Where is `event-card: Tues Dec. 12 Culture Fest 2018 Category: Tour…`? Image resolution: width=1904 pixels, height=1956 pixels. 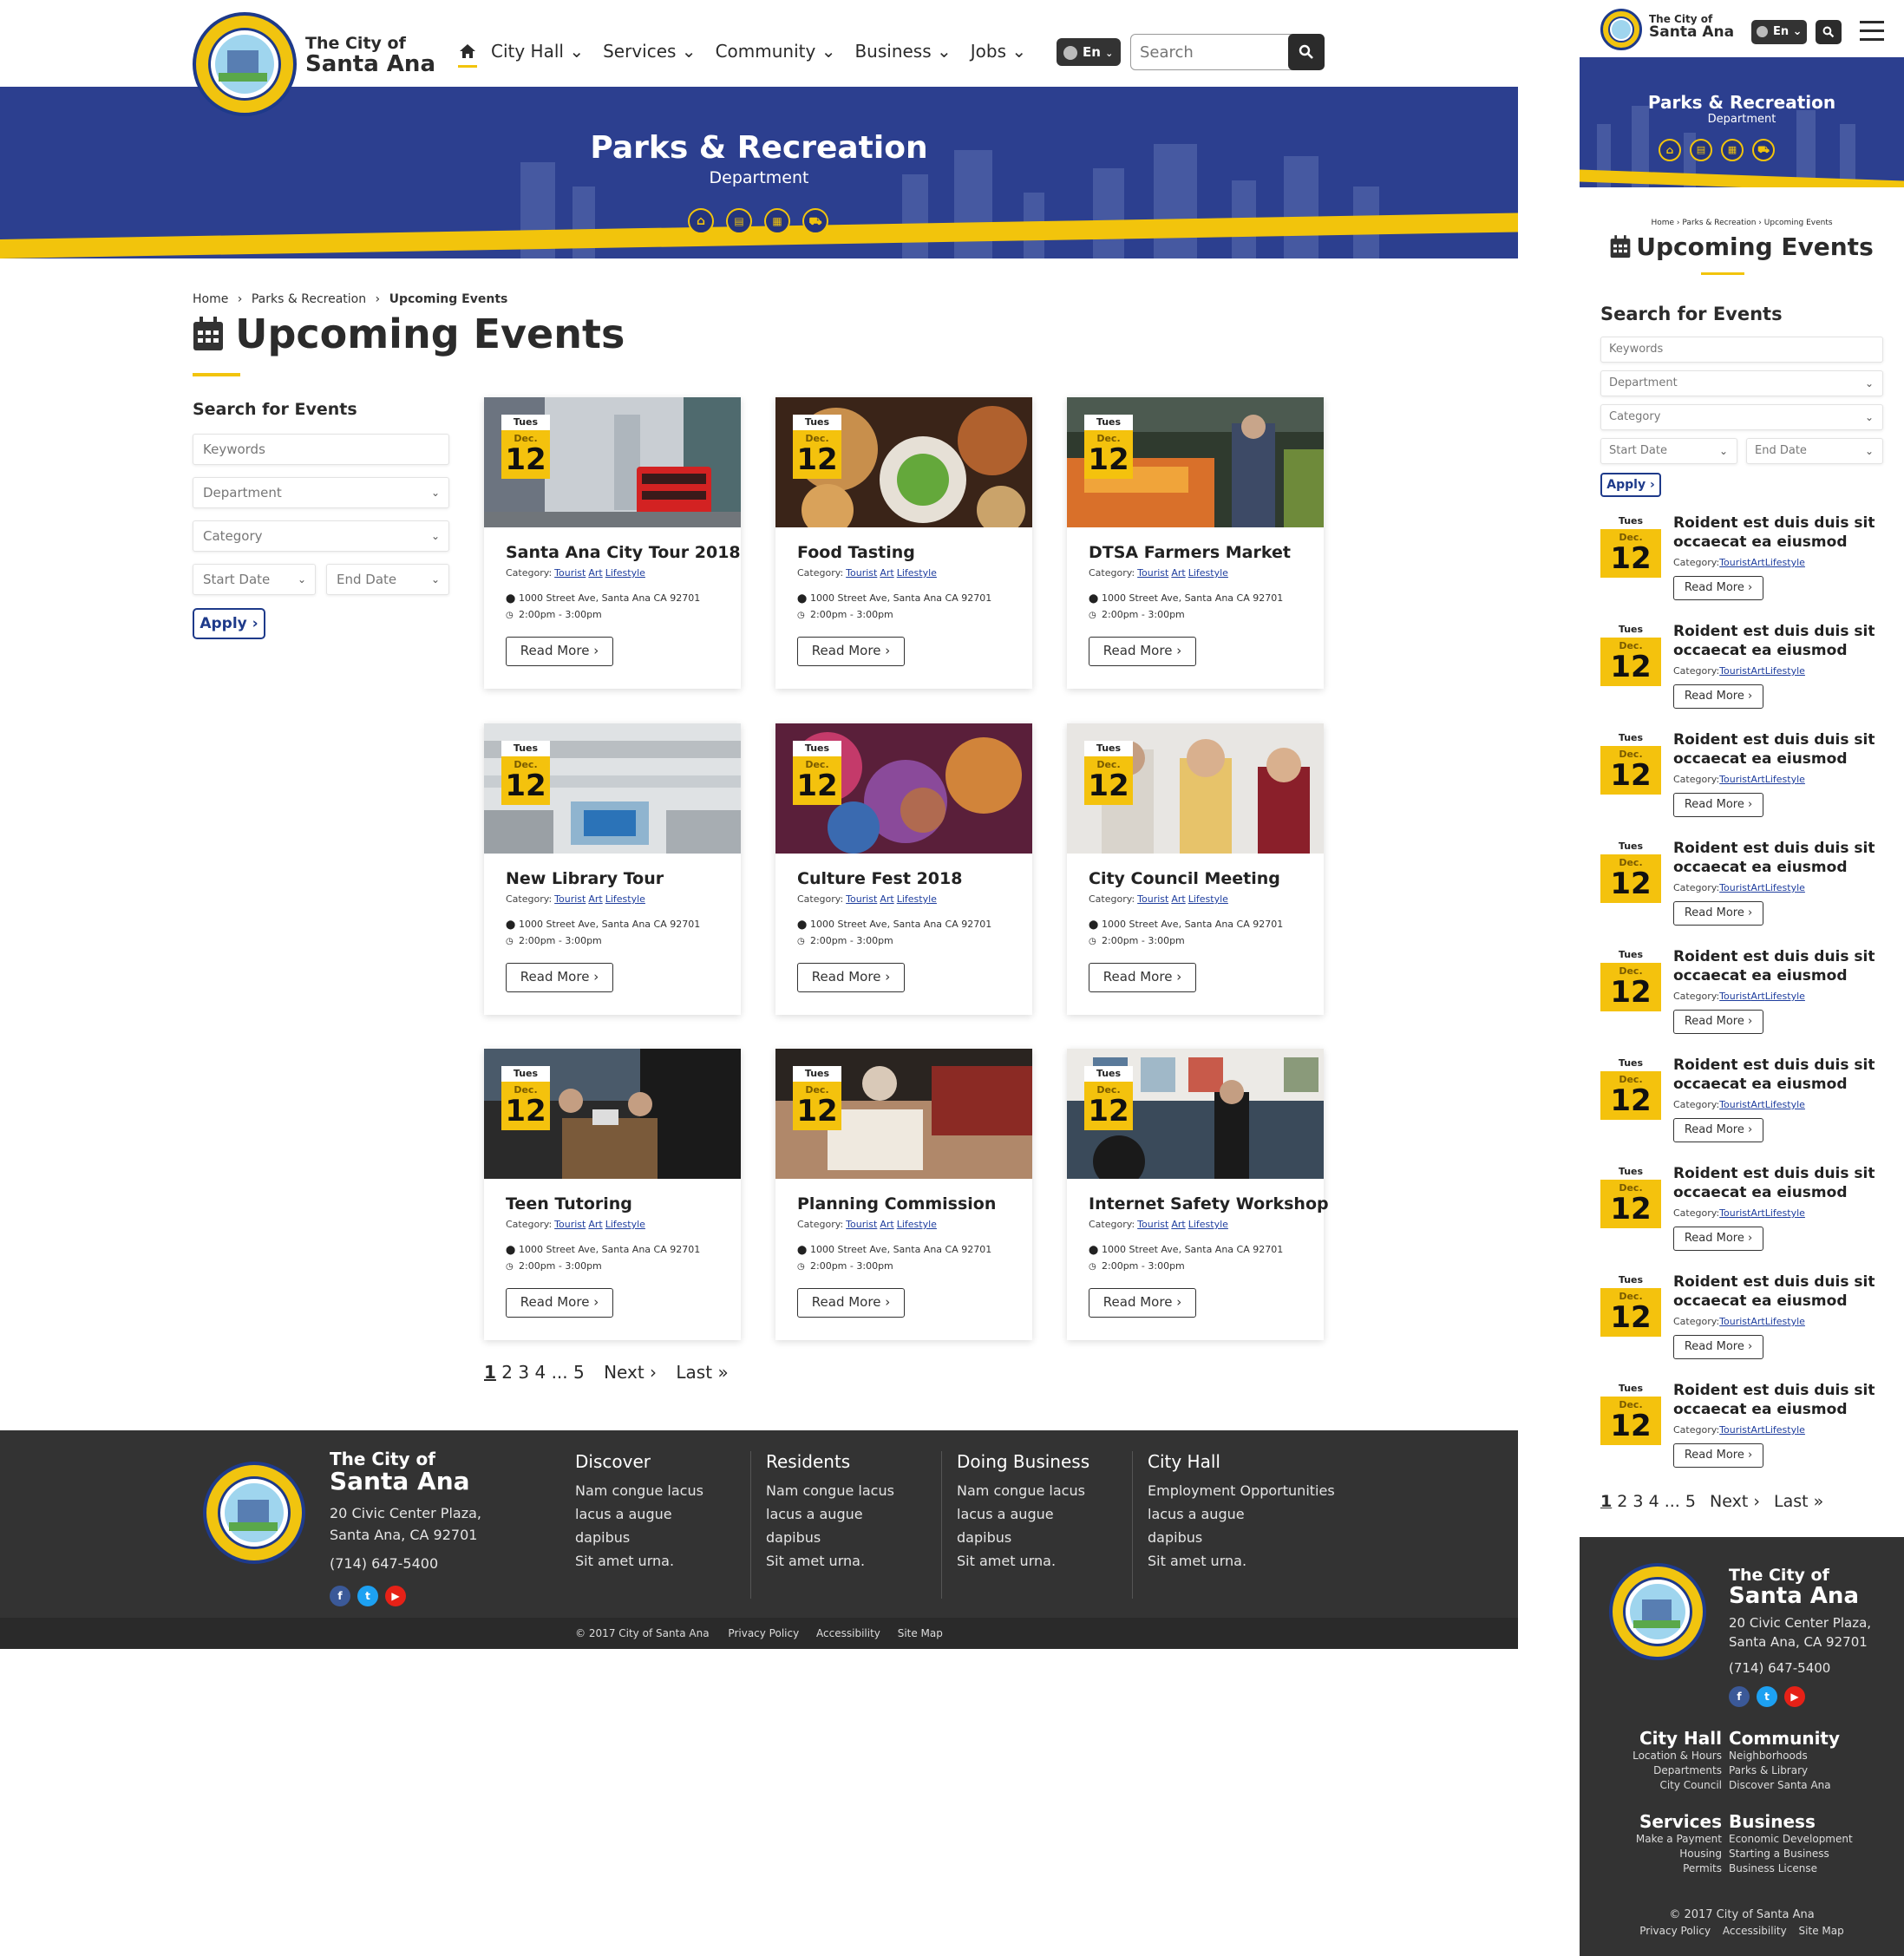
event-card: Tues Dec. 12 Culture Fest 2018 Category: Tour… is located at coordinates (903, 869).